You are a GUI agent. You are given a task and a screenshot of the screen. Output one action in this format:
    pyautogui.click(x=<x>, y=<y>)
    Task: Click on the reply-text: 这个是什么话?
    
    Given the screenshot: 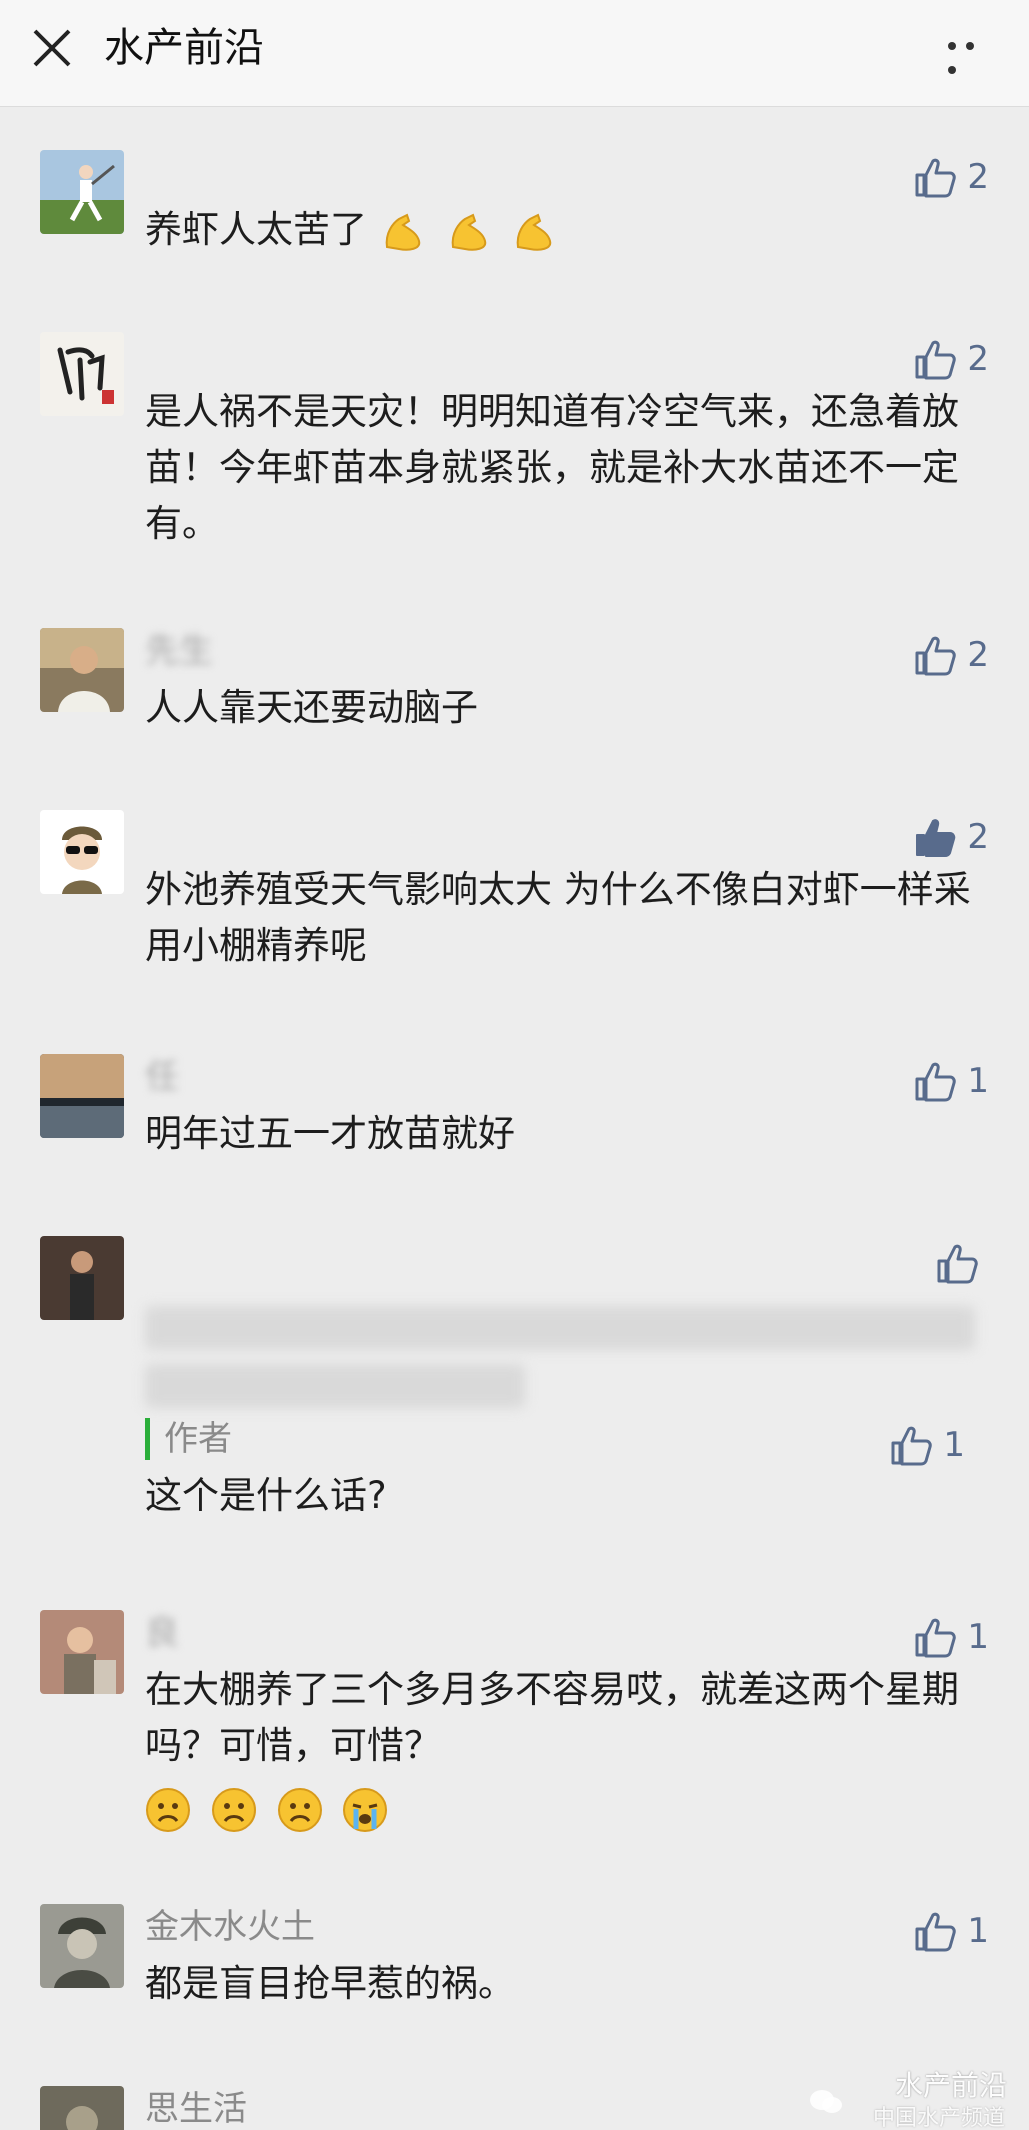 What is the action you would take?
    pyautogui.click(x=266, y=1495)
    